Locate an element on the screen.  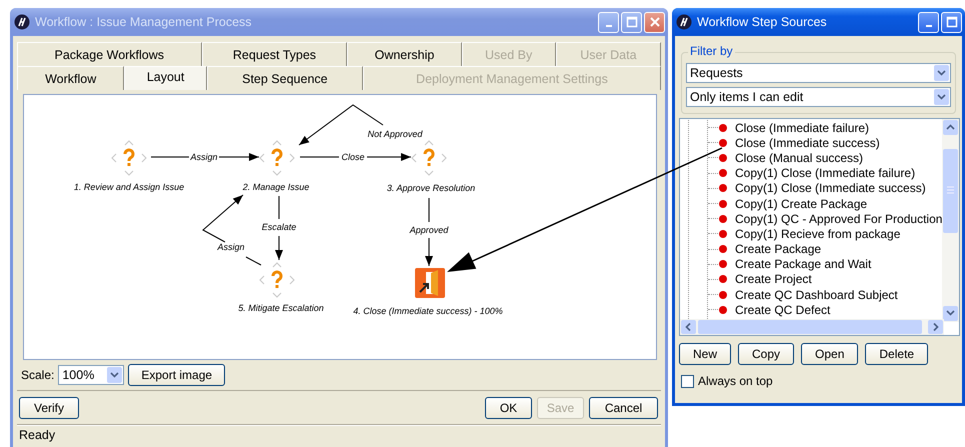
list-item: Create Project is located at coordinates (773, 279).